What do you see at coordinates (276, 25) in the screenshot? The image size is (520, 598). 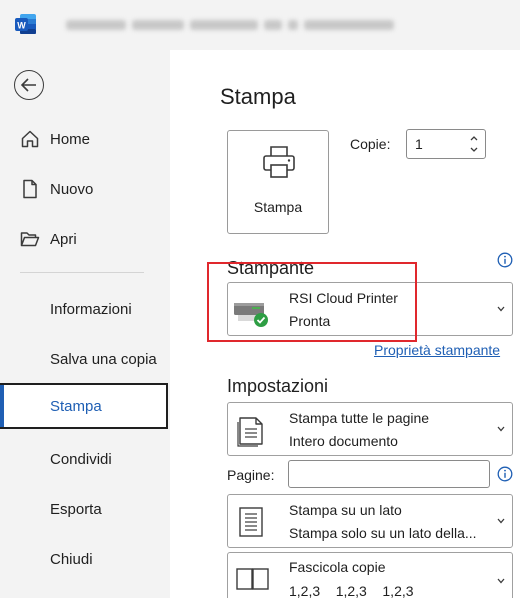 I see `document-title-redacted` at bounding box center [276, 25].